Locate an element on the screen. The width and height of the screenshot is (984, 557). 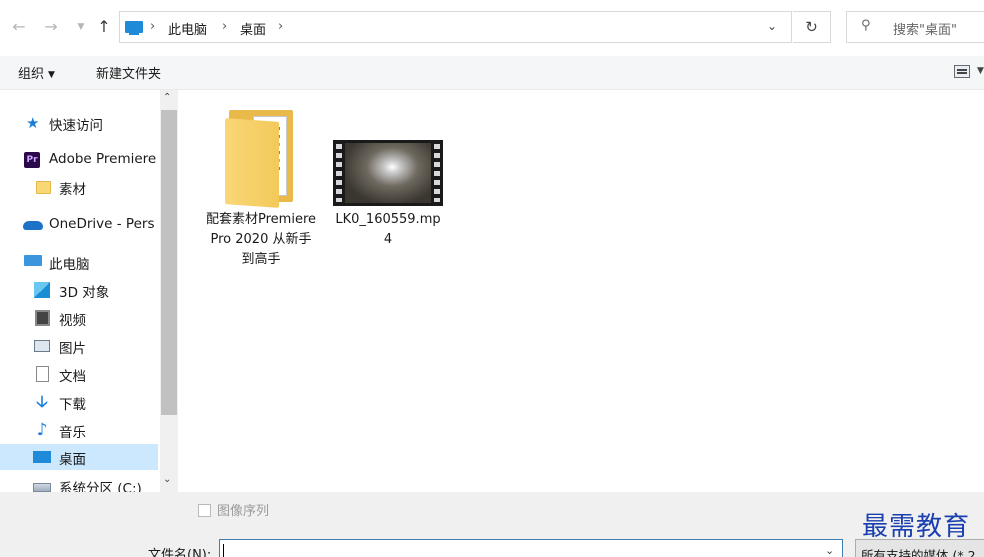
sidebar-item-downloads: 🡣 下载 is located at coordinates (79, 402).